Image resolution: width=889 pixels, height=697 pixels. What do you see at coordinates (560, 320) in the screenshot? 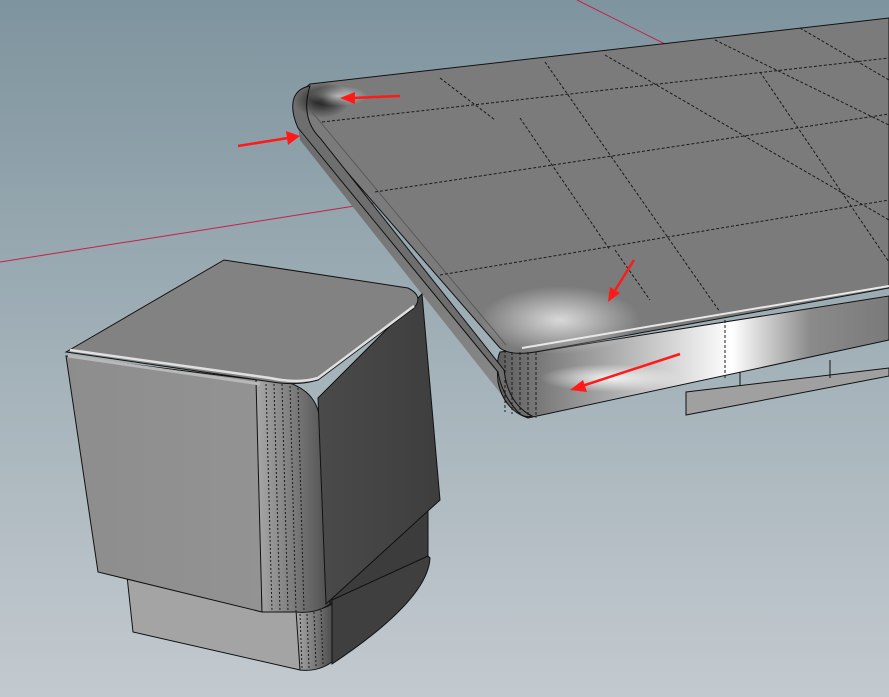
I see `corner-highlight-front` at bounding box center [560, 320].